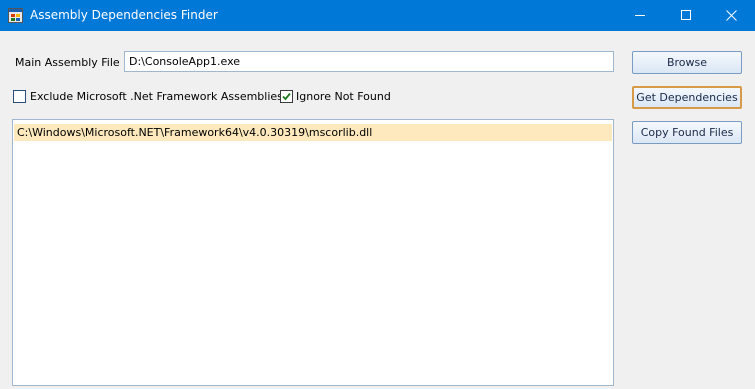  Describe the element at coordinates (377, 15) in the screenshot. I see `title-bar: Assembly Dependencies Finder` at that location.